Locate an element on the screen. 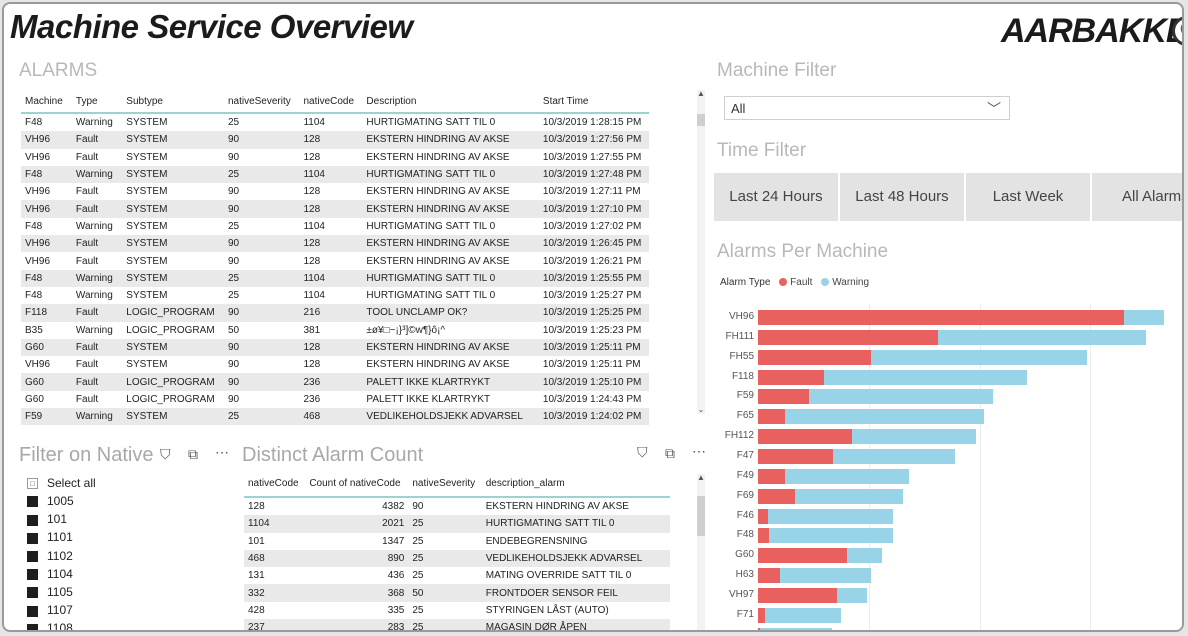  all-alarms-button: All Alarms is located at coordinates (1137, 197).